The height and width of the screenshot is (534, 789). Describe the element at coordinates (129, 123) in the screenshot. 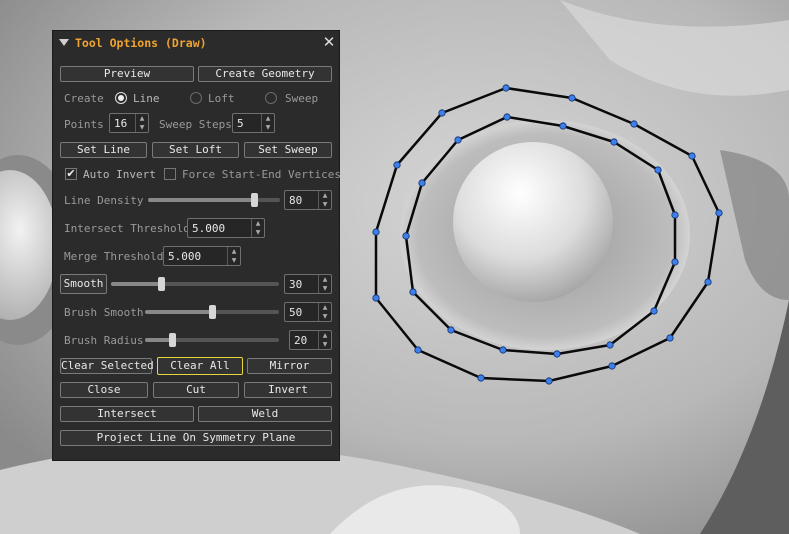

I see `points-stepper: 16 ▲ ▼` at that location.